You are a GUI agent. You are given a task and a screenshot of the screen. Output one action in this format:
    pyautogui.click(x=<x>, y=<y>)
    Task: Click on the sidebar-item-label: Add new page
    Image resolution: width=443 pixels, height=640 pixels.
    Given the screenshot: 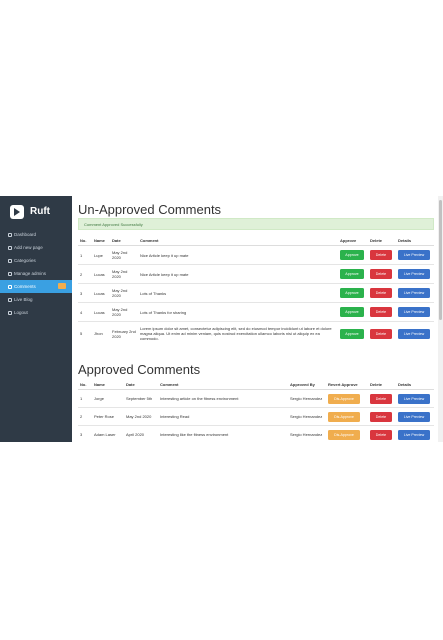 What is the action you would take?
    pyautogui.click(x=28, y=247)
    